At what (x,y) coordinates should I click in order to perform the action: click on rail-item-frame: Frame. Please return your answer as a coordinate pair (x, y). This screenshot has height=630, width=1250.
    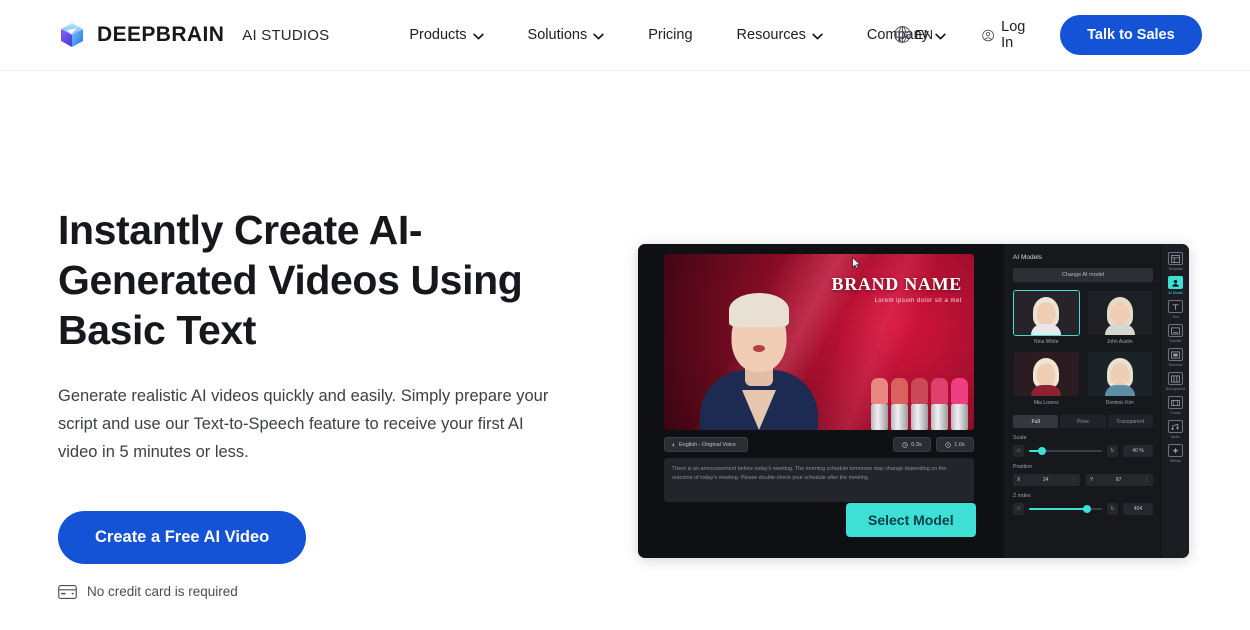
    Looking at the image, I should click on (1175, 405).